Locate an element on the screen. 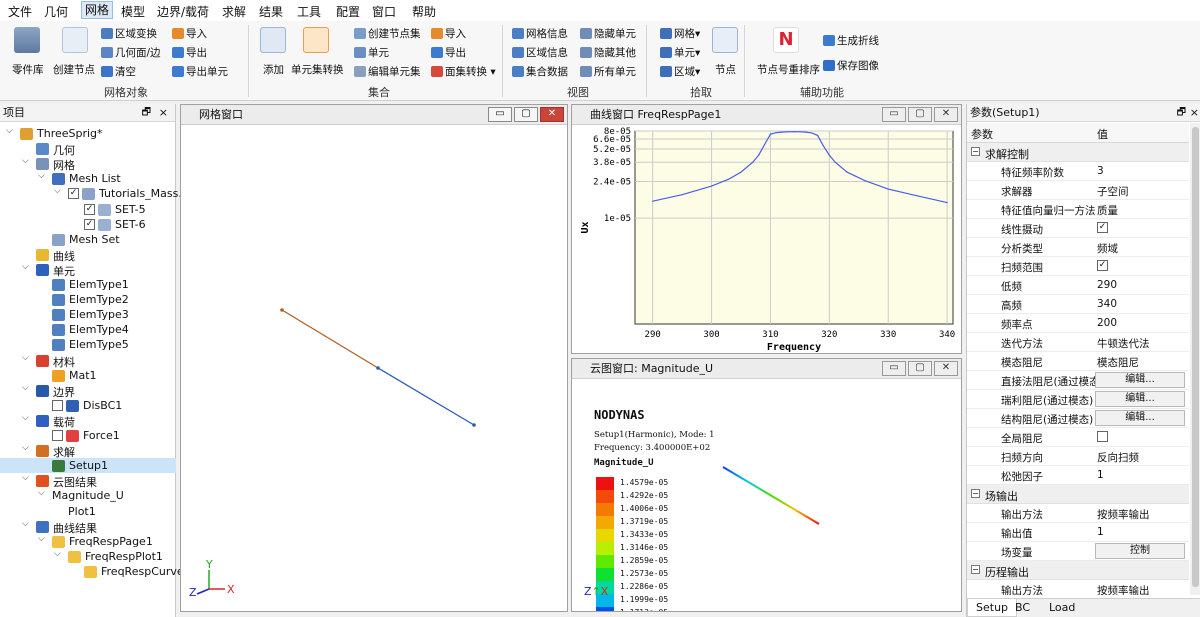 This screenshot has height=617, width=1200. tree-item-label: 边界 is located at coordinates (64, 392).